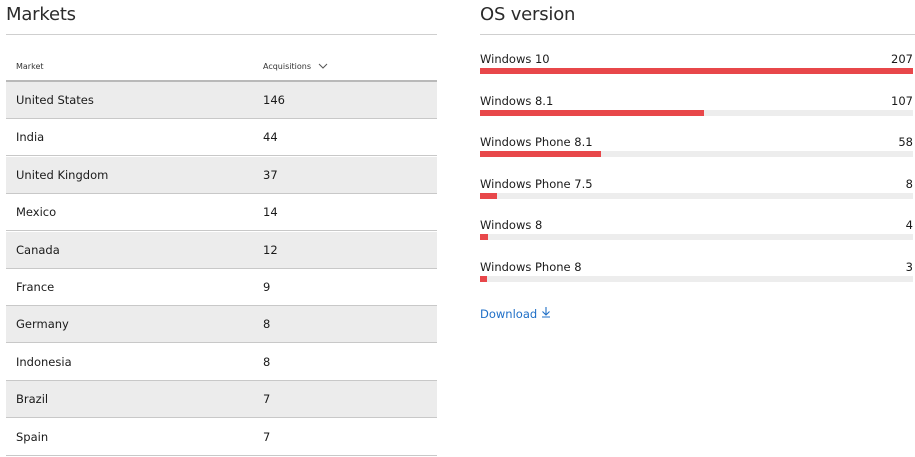  I want to click on table-row: France 9, so click(221, 287).